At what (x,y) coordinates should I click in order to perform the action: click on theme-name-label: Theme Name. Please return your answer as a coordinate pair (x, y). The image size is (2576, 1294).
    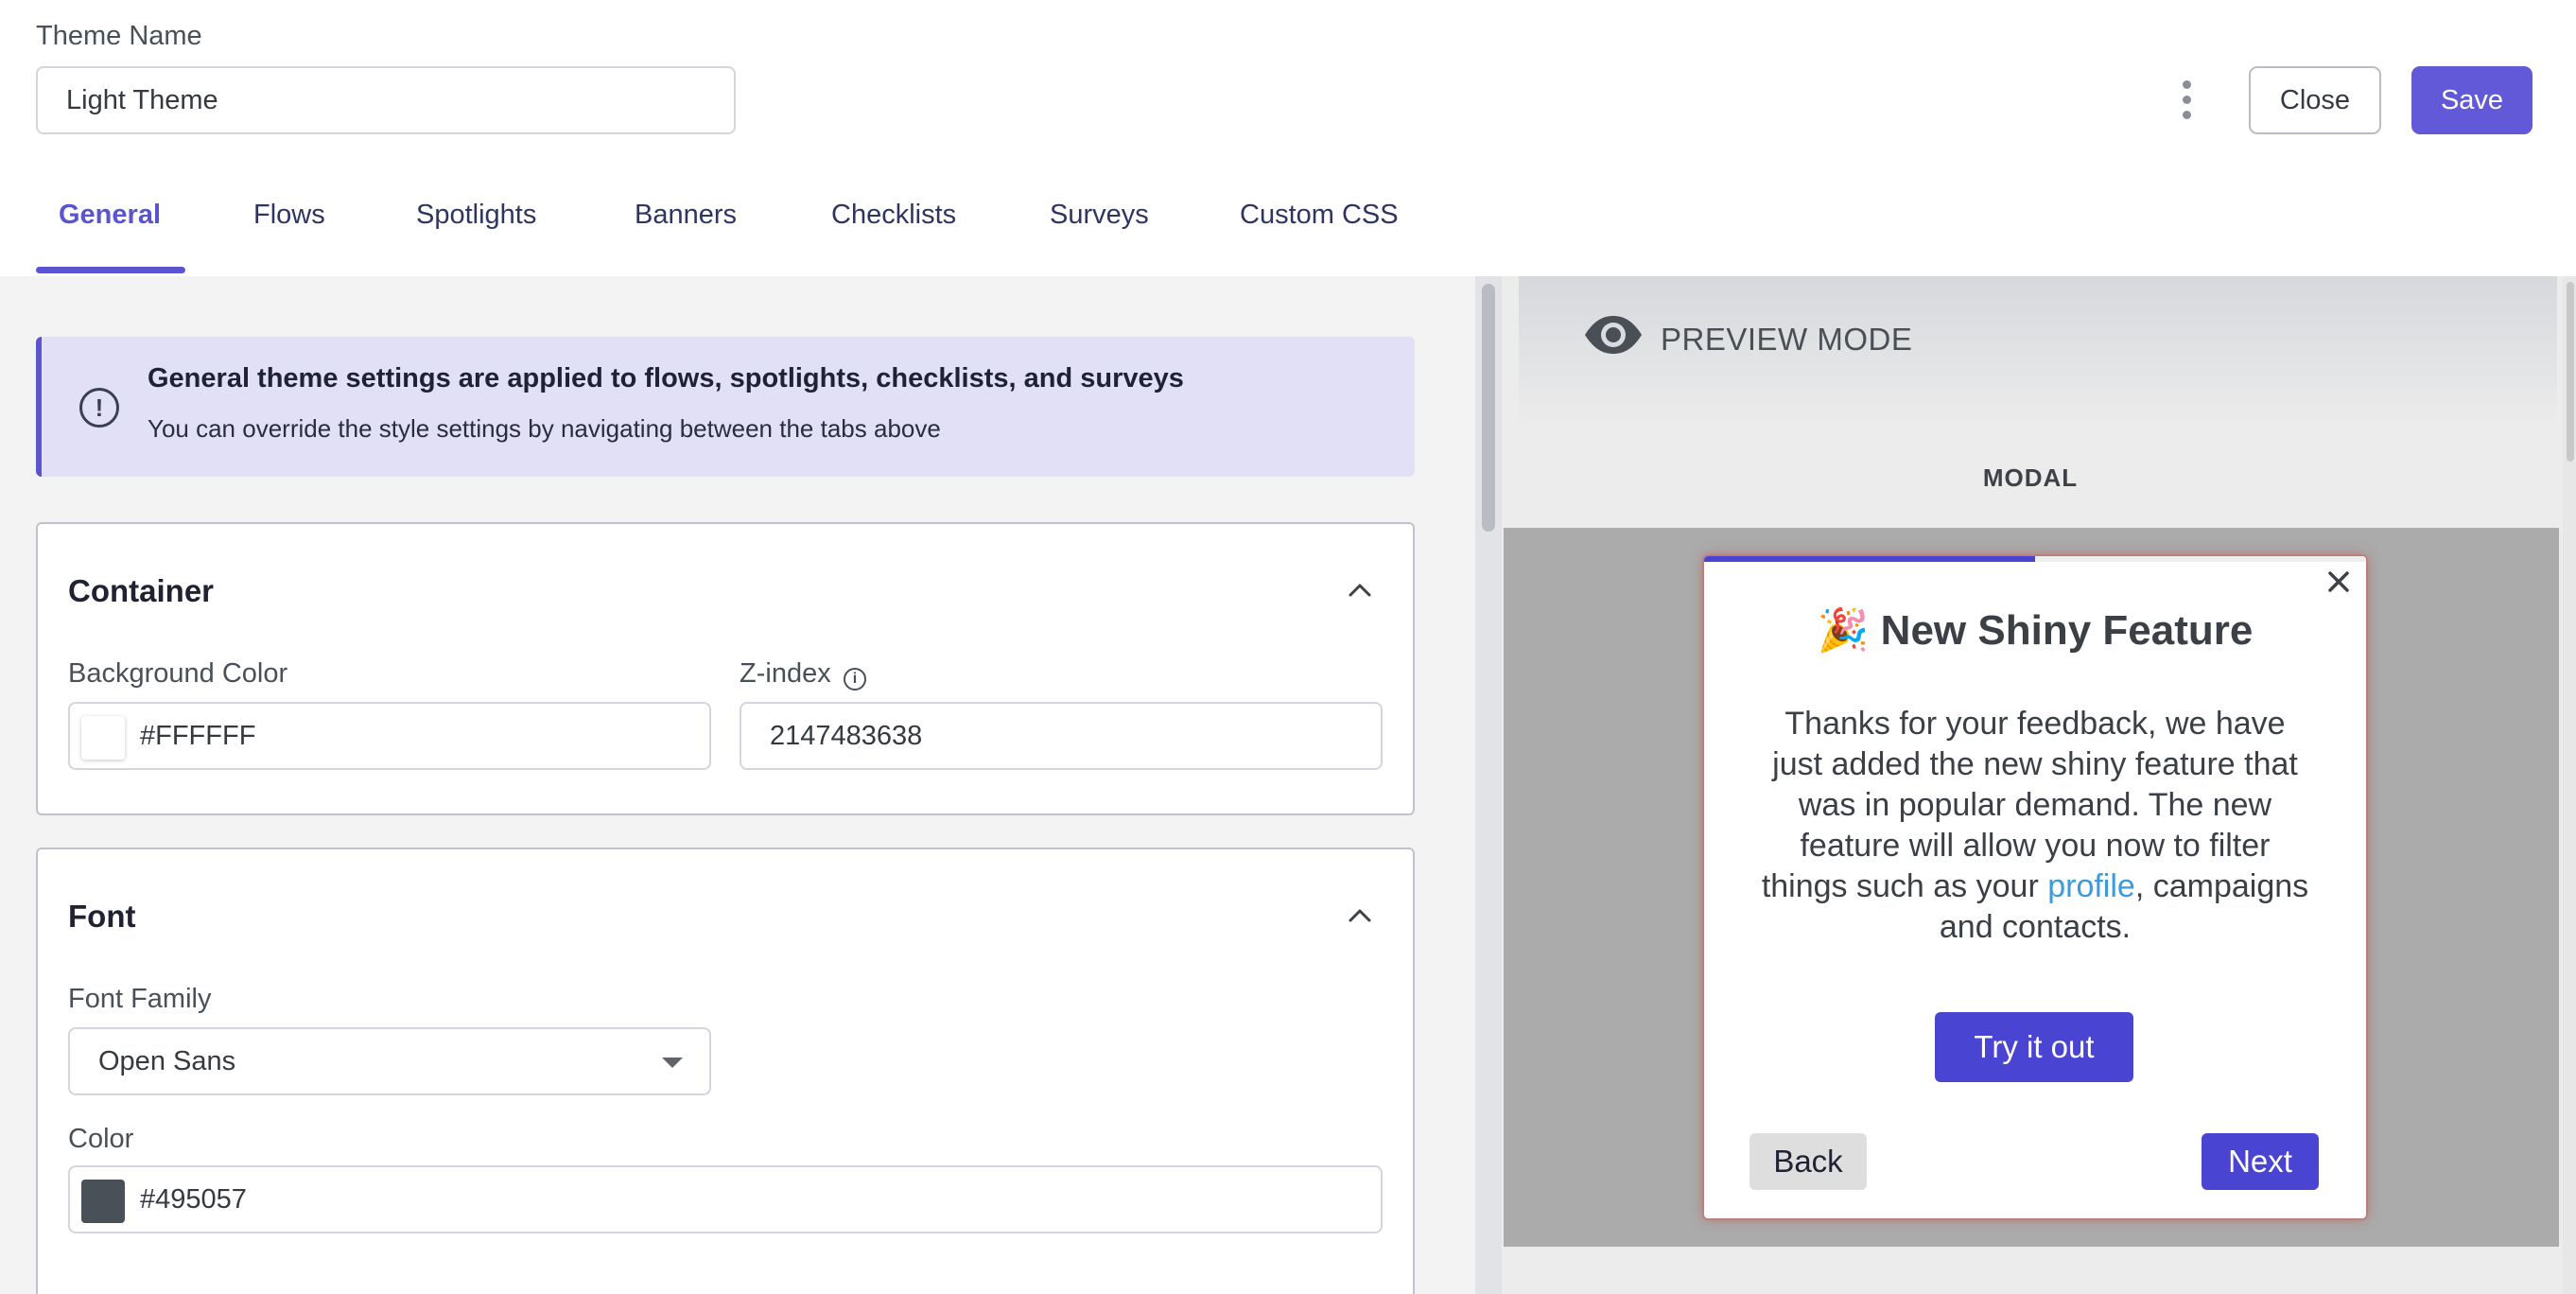
    Looking at the image, I should click on (119, 36).